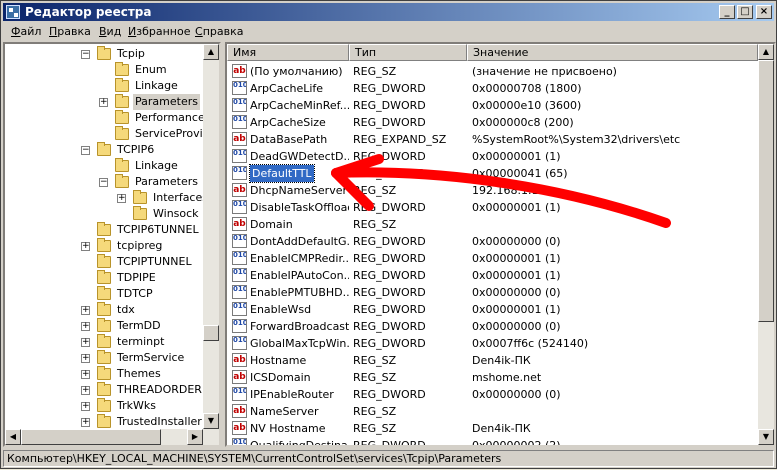 Image resolution: width=777 pixels, height=470 pixels. Describe the element at coordinates (103, 278) in the screenshot. I see `tree-item: TDPIPE` at that location.